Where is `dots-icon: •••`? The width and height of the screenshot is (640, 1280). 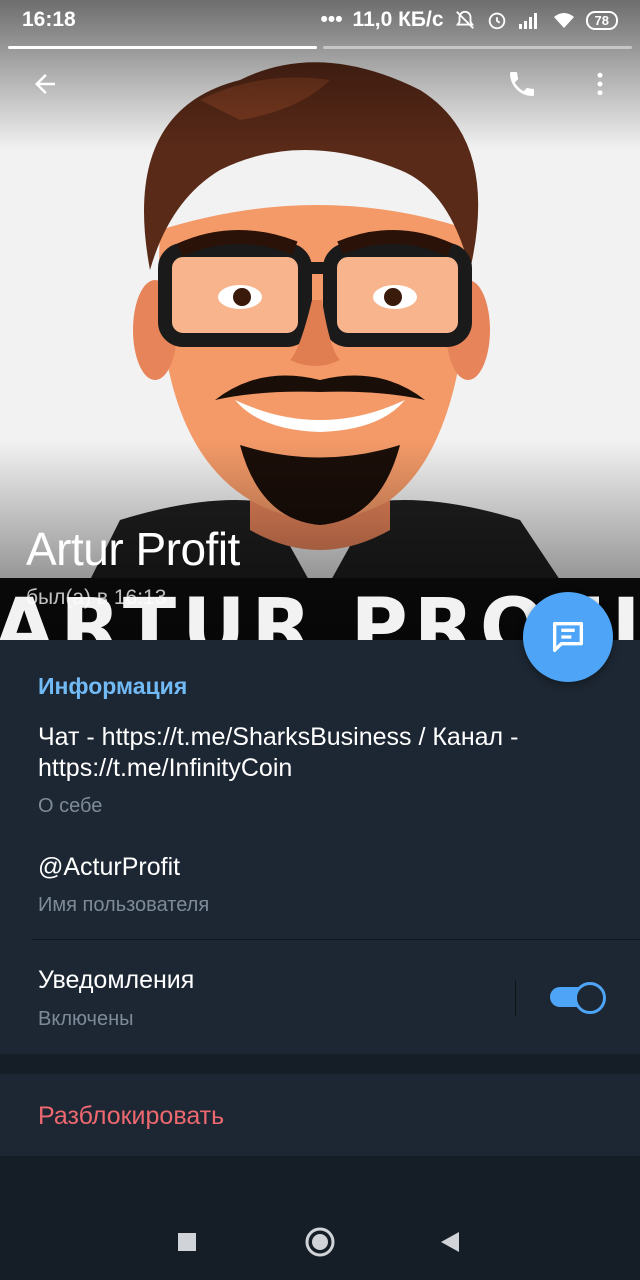 dots-icon: ••• is located at coordinates (331, 19).